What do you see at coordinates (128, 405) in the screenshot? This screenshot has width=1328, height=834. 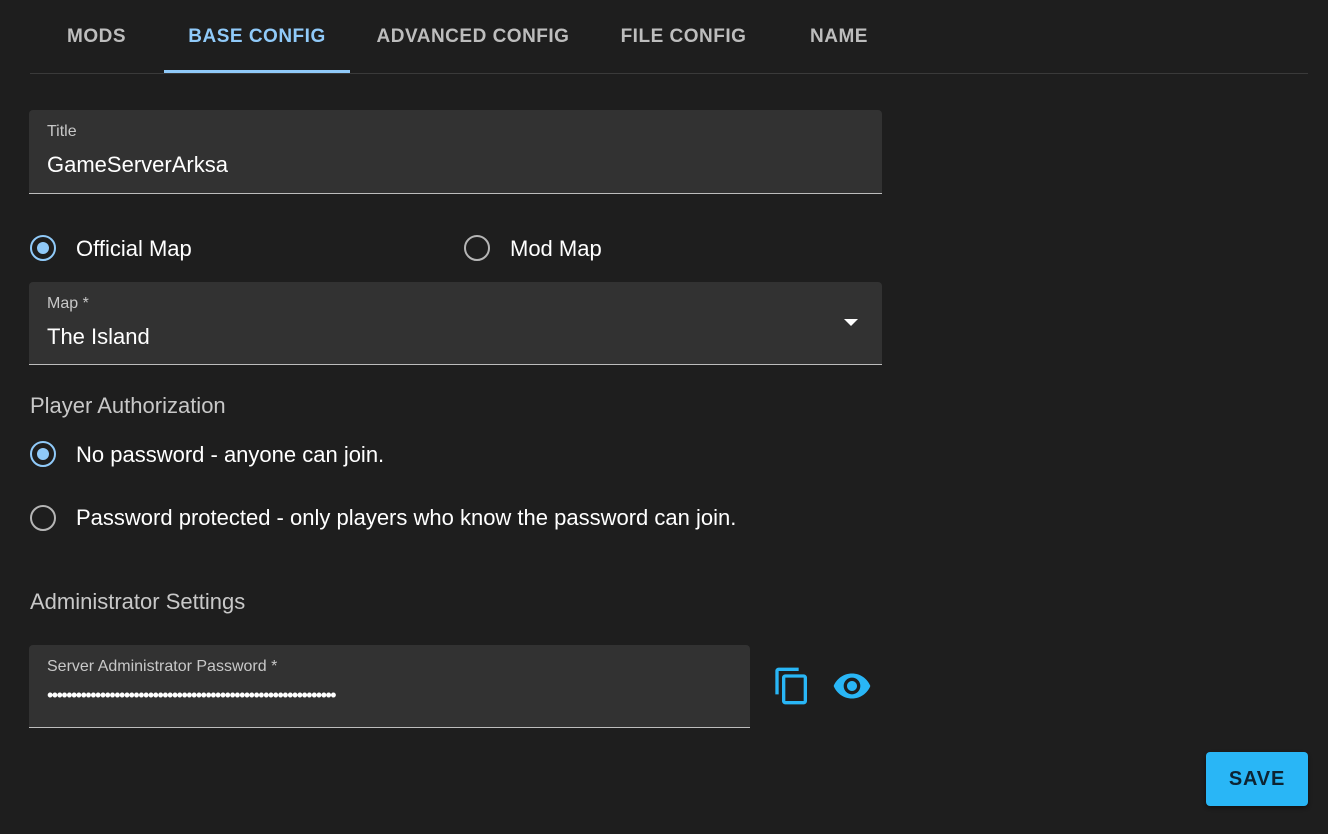 I see `player-authorization-heading: Player Authorization` at bounding box center [128, 405].